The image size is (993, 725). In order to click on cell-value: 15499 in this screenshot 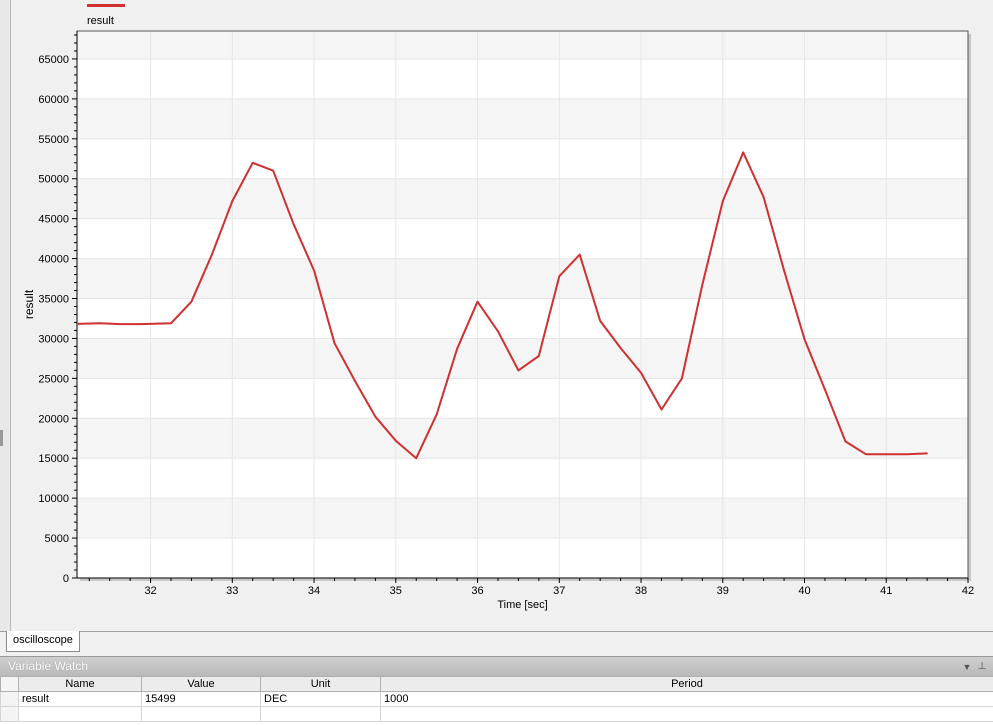, I will do `click(201, 699)`.